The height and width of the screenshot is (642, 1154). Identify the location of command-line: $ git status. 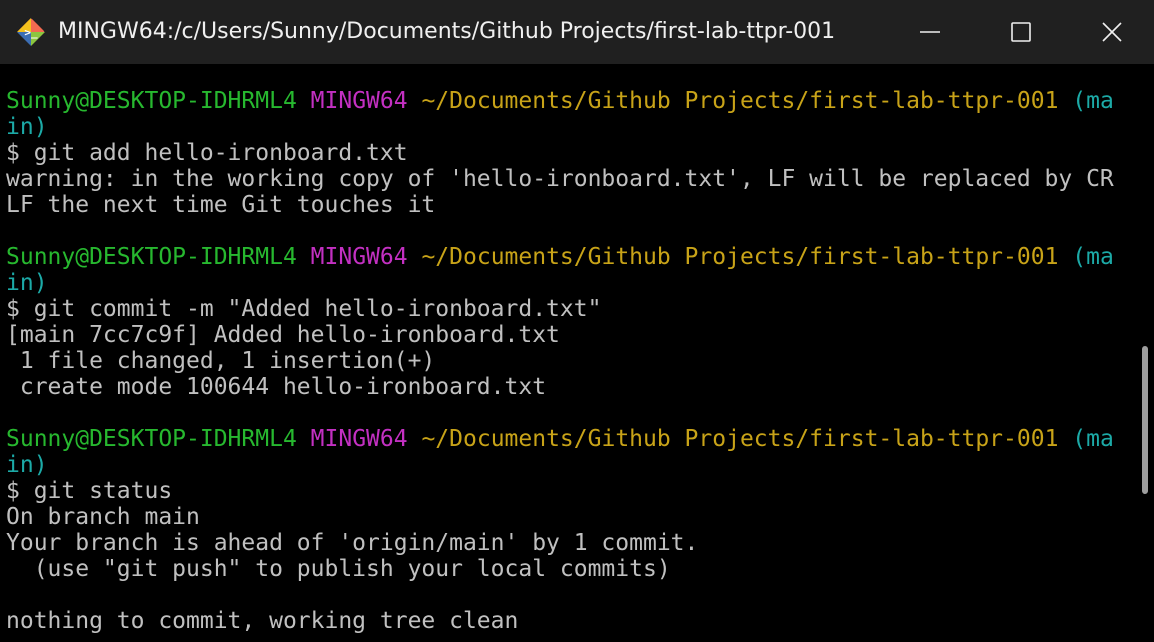
(89, 491).